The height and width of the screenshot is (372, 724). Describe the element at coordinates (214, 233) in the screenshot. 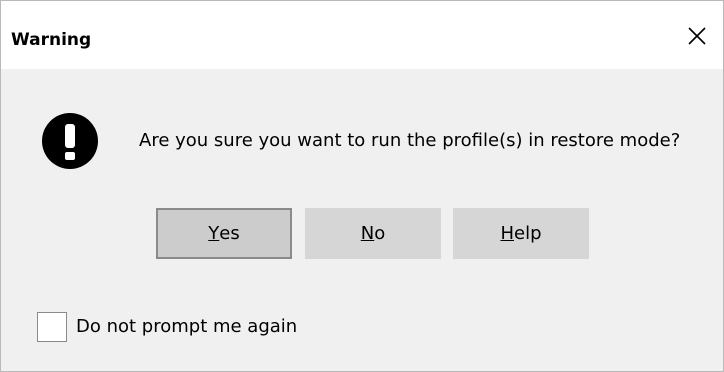

I see `yes-button-mnemonic: Y` at that location.